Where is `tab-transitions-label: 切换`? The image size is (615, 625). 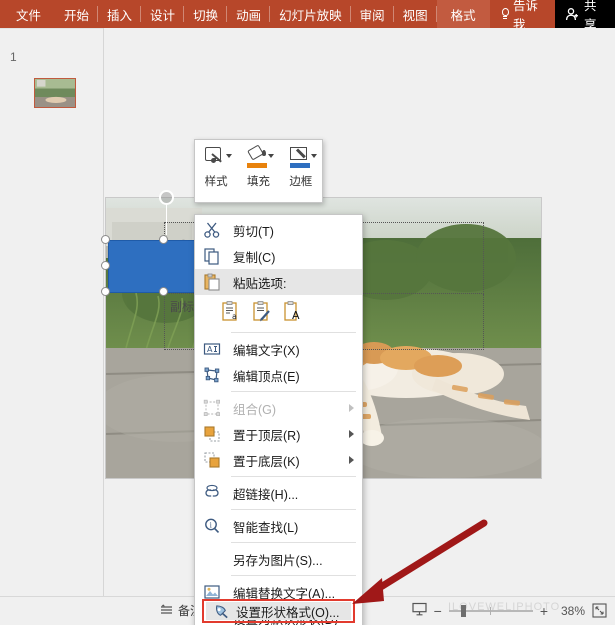 tab-transitions-label: 切换 is located at coordinates (206, 15).